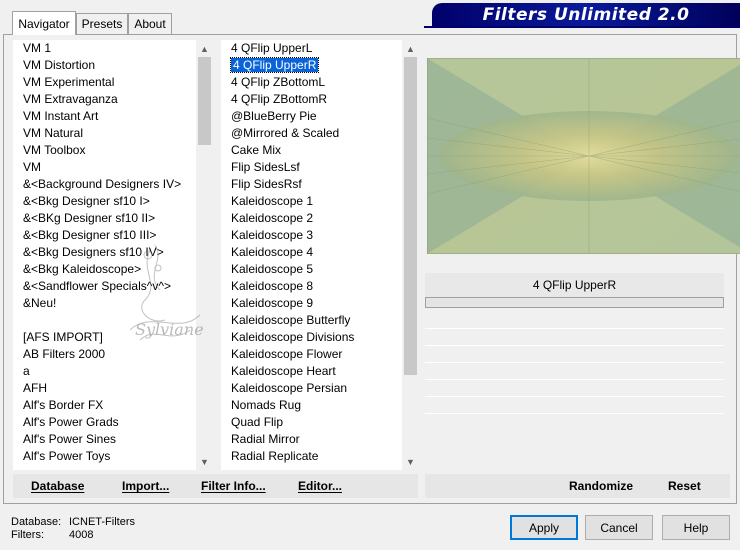 This screenshot has height=550, width=740. I want to click on apply-button: Apply, so click(544, 527).